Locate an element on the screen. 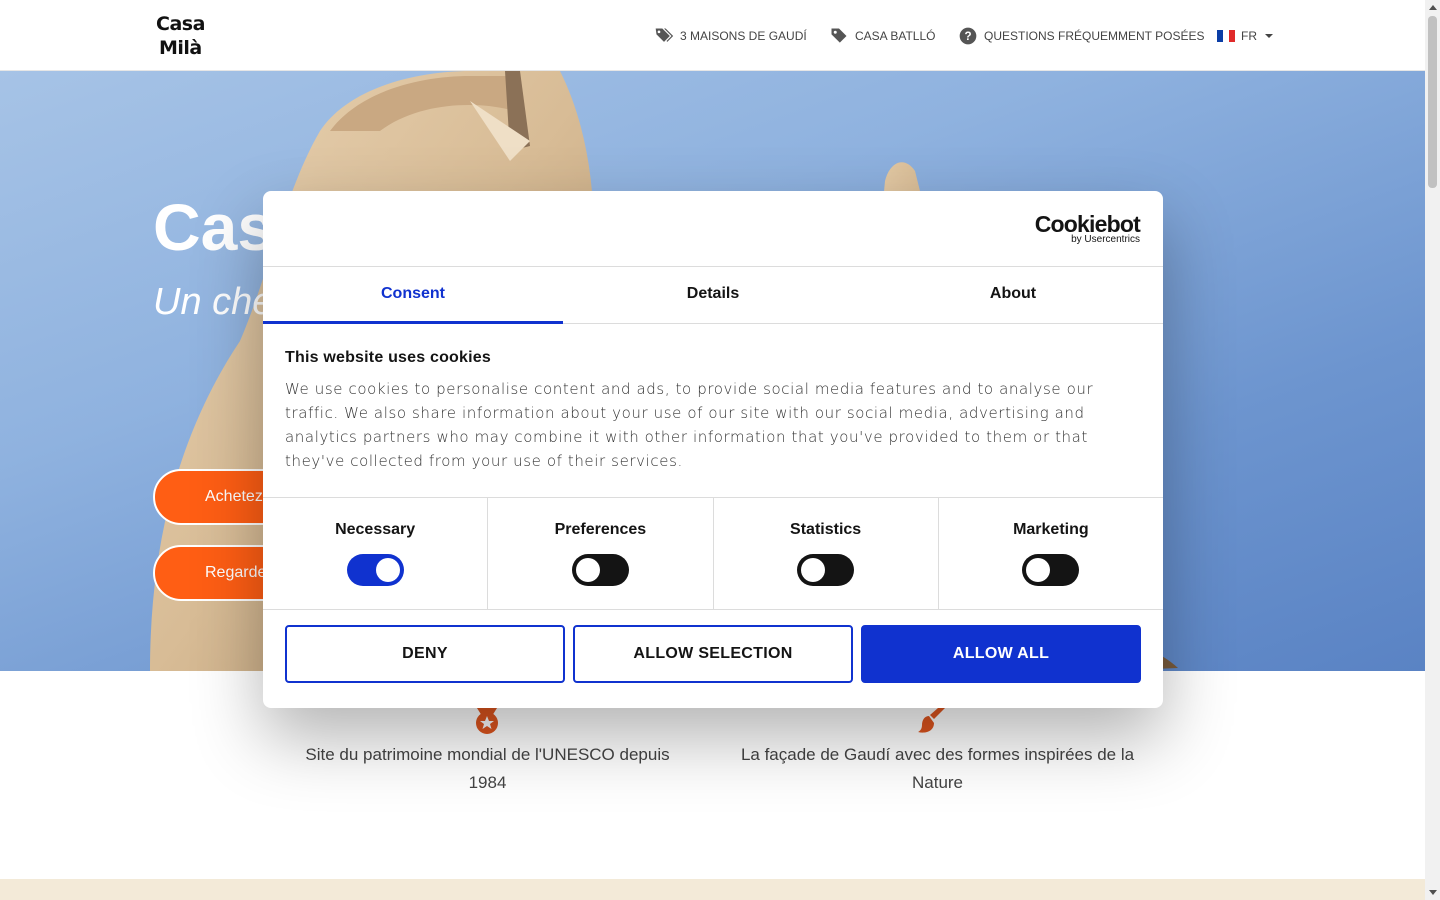  toggle-marketing is located at coordinates (1051, 570).